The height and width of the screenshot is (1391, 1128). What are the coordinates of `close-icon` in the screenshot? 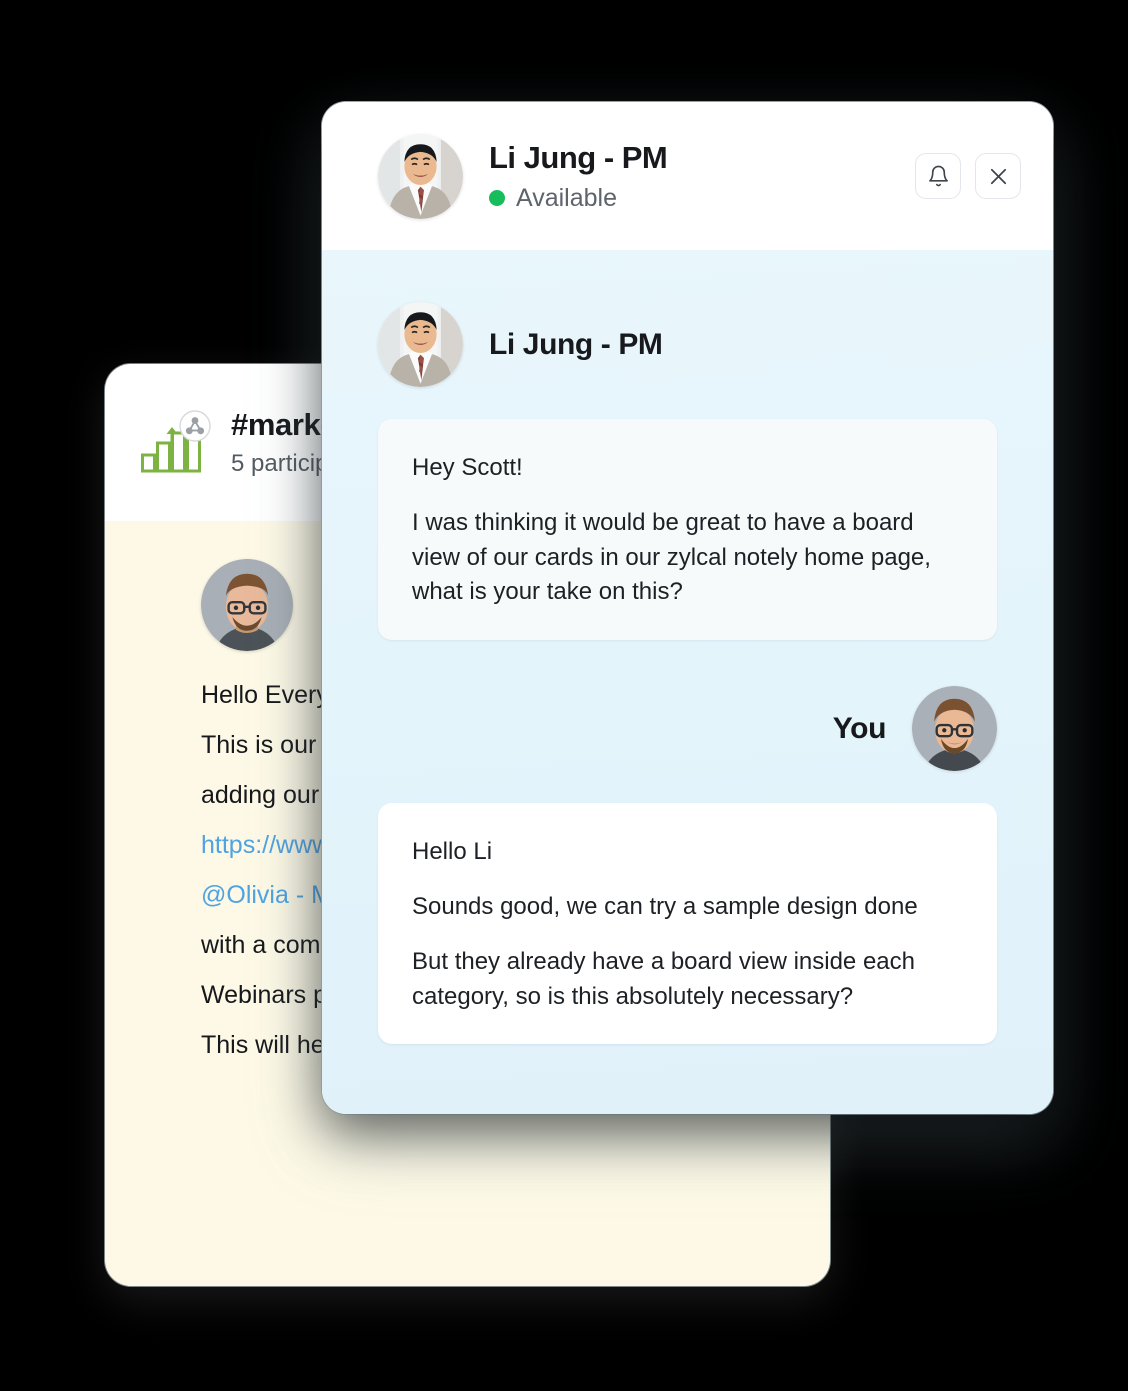 It's located at (998, 176).